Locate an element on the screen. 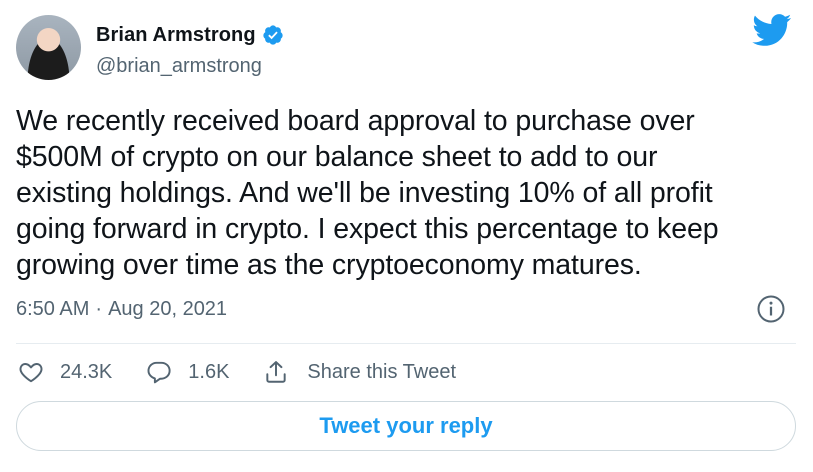 This screenshot has height=472, width=813. comment-icon is located at coordinates (159, 372).